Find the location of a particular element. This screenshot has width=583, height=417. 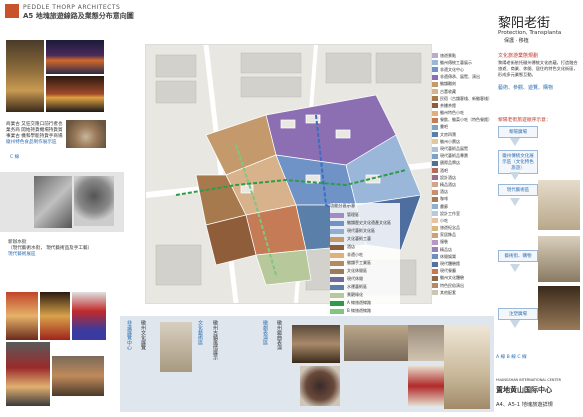

flow-step-2: 徽州傳統文化展示區（文化特色旅遊） is located at coordinates (518, 162).